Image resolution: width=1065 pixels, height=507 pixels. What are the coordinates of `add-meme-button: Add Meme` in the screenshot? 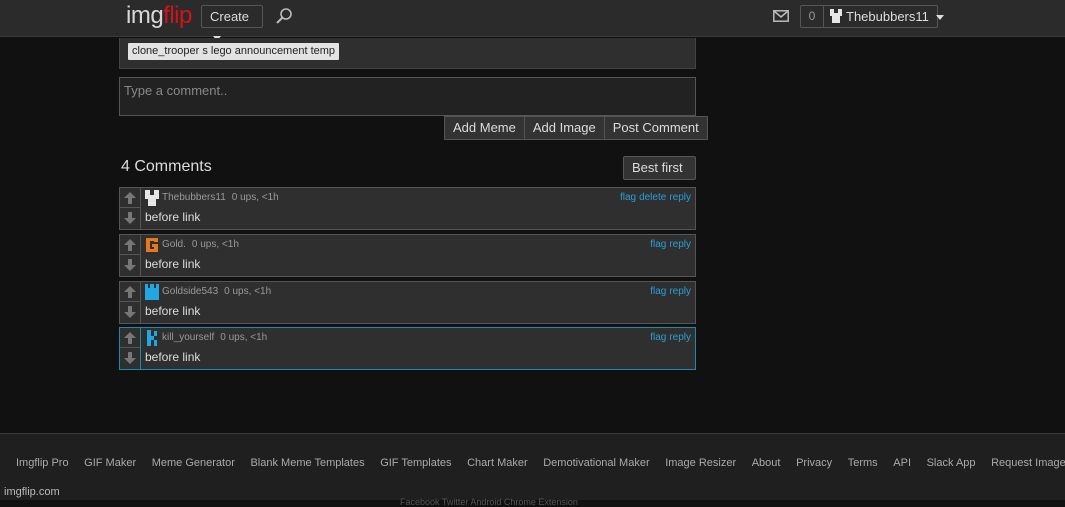 It's located at (484, 128).